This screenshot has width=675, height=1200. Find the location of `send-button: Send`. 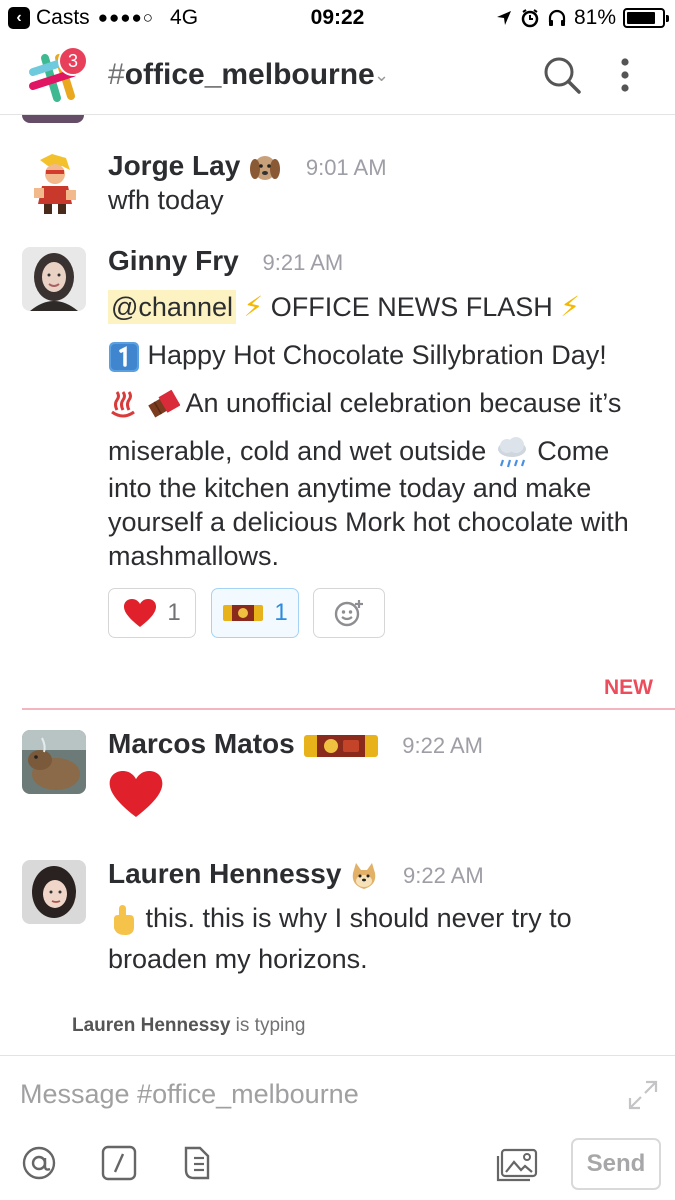

send-button: Send is located at coordinates (616, 1164).